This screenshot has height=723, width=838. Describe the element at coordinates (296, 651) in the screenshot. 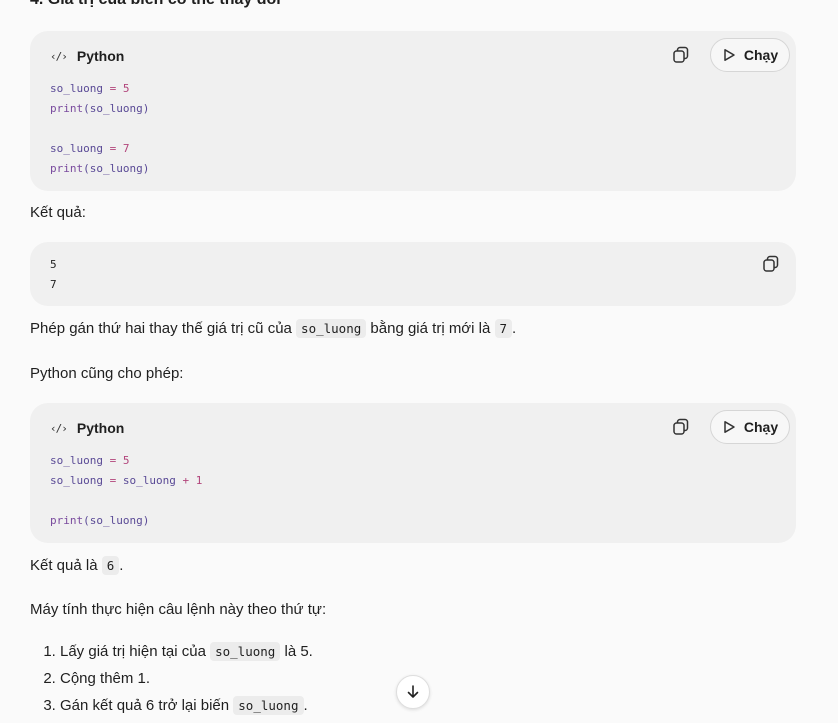

I see `text: là 5.` at that location.